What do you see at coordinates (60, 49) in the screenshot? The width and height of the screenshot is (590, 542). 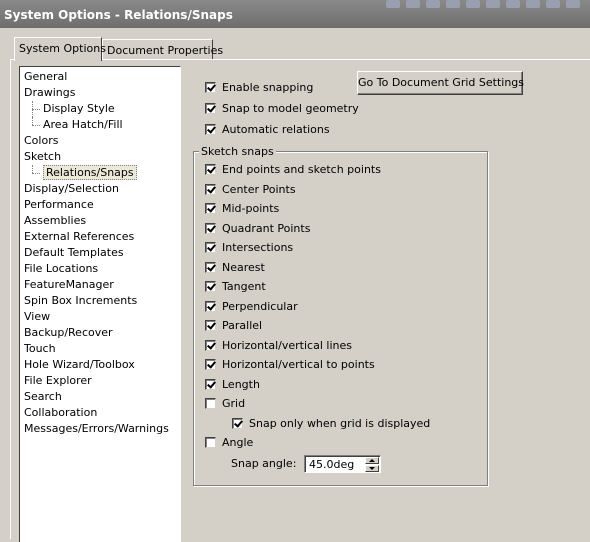 I see `tab-system-options: System Options` at bounding box center [60, 49].